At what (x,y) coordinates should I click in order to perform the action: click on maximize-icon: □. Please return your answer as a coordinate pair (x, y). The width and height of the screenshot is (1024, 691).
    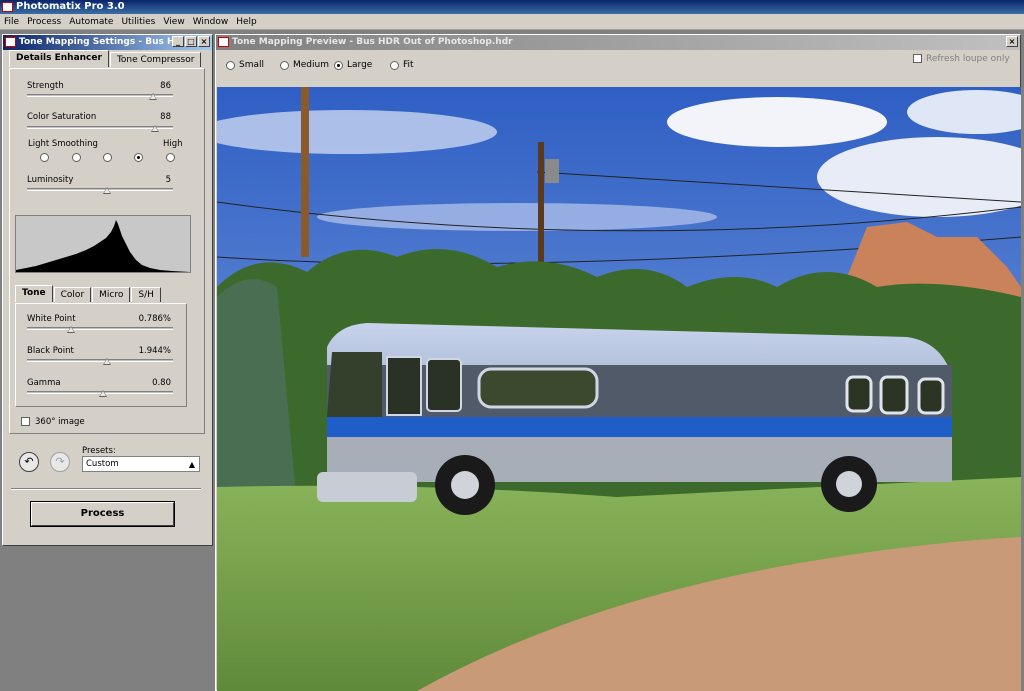
    Looking at the image, I should click on (191, 41).